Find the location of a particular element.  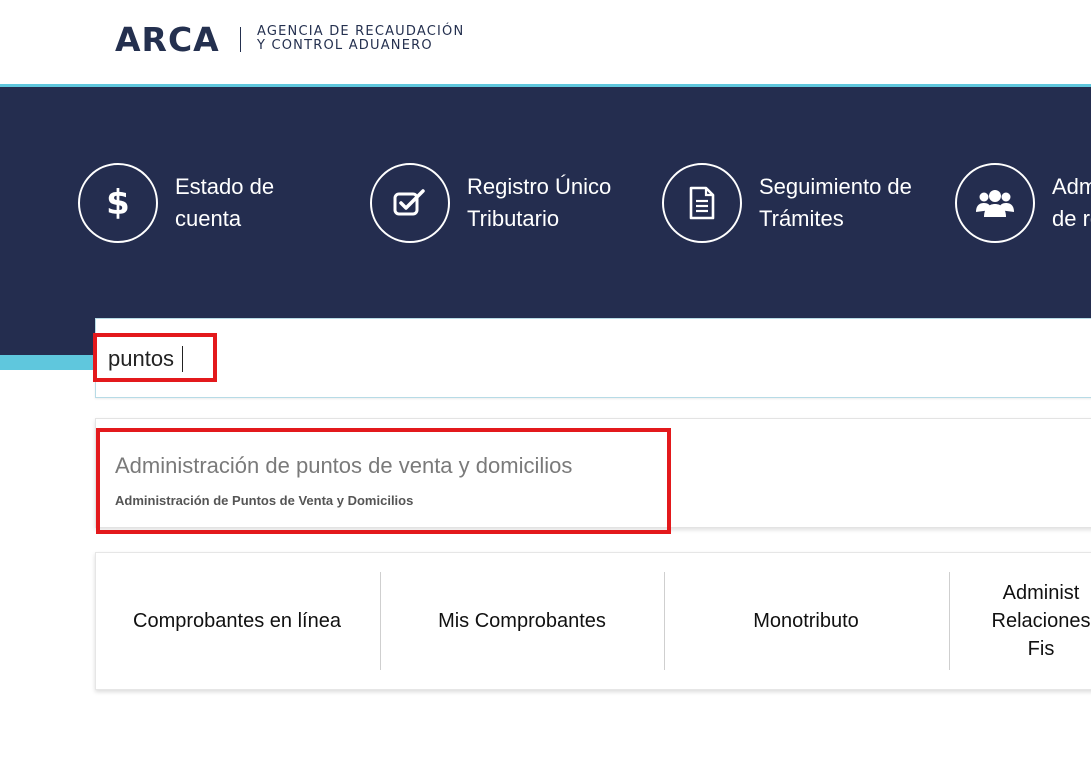

dollar-icon: $ is located at coordinates (118, 203).